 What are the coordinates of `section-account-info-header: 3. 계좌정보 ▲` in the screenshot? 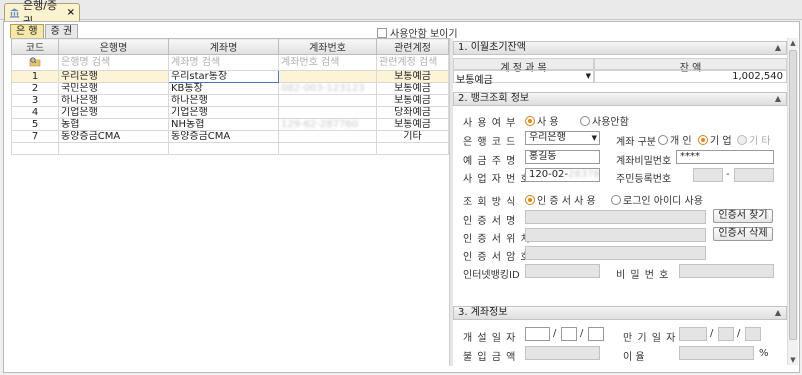 It's located at (620, 313).